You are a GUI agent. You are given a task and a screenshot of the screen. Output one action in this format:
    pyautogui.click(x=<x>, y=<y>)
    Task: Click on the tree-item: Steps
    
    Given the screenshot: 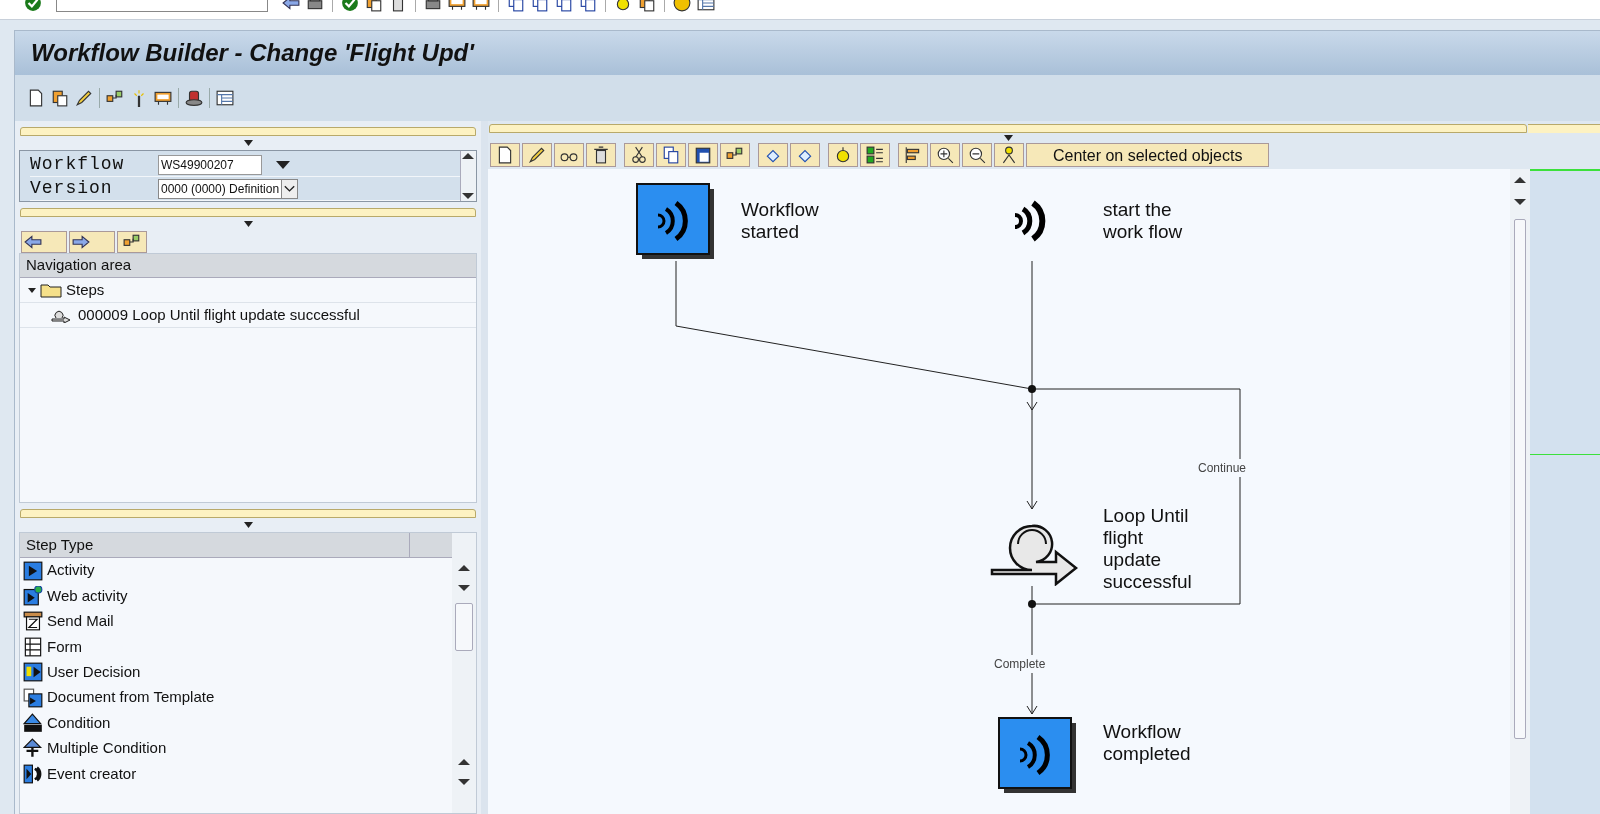 What is the action you would take?
    pyautogui.click(x=248, y=290)
    